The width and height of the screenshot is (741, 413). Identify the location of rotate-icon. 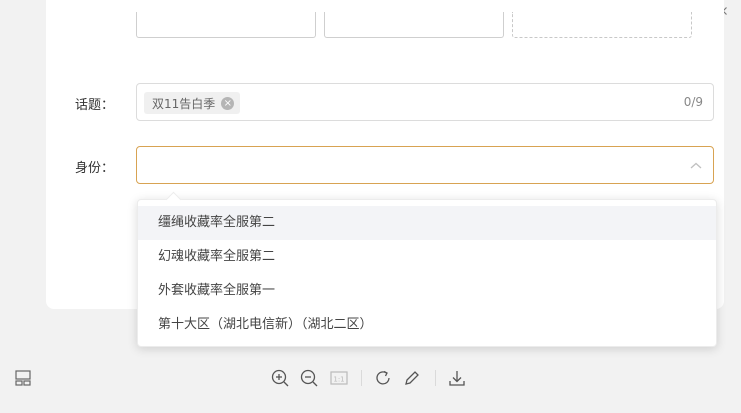
(383, 378).